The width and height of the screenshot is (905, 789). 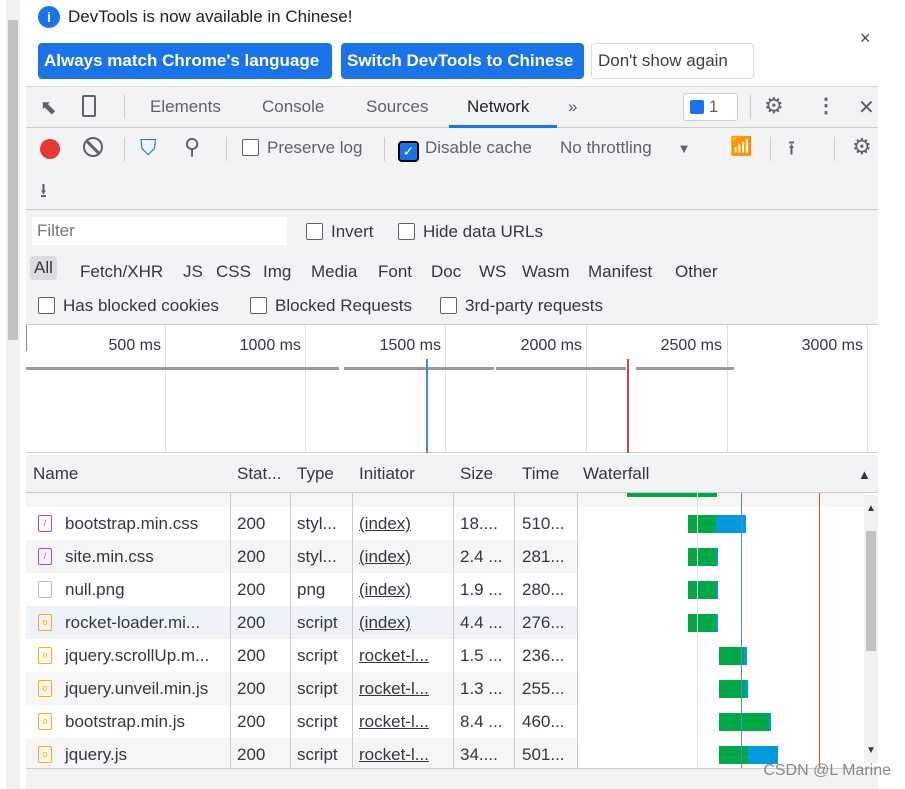 What do you see at coordinates (483, 231) in the screenshot?
I see `hide-data-urls-label: Hide data URLs` at bounding box center [483, 231].